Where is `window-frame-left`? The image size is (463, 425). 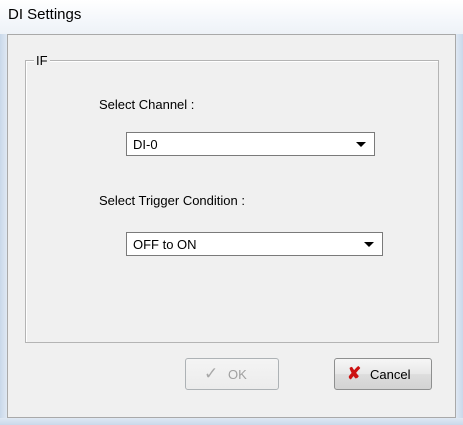
window-frame-left is located at coordinates (3, 229).